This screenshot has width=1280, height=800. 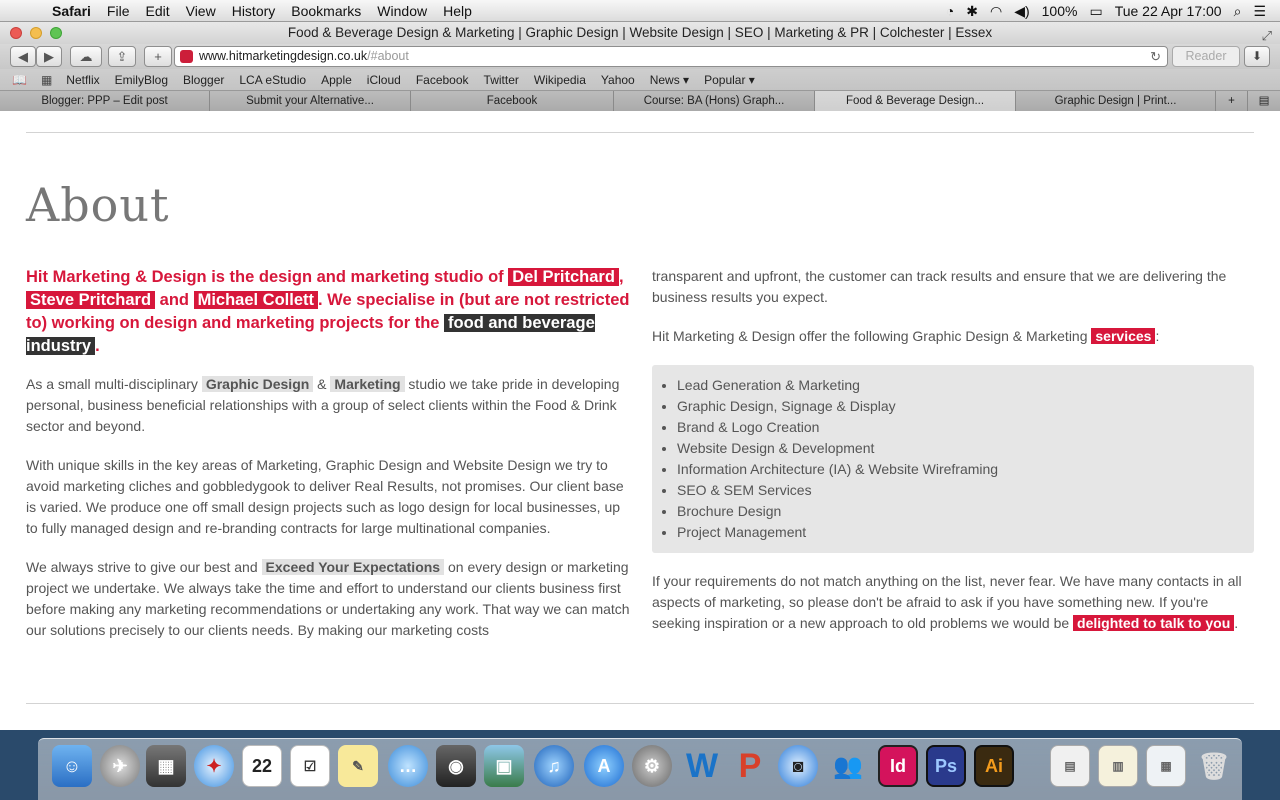 What do you see at coordinates (203, 80) in the screenshot?
I see `bookmark-blogger: Blogger` at bounding box center [203, 80].